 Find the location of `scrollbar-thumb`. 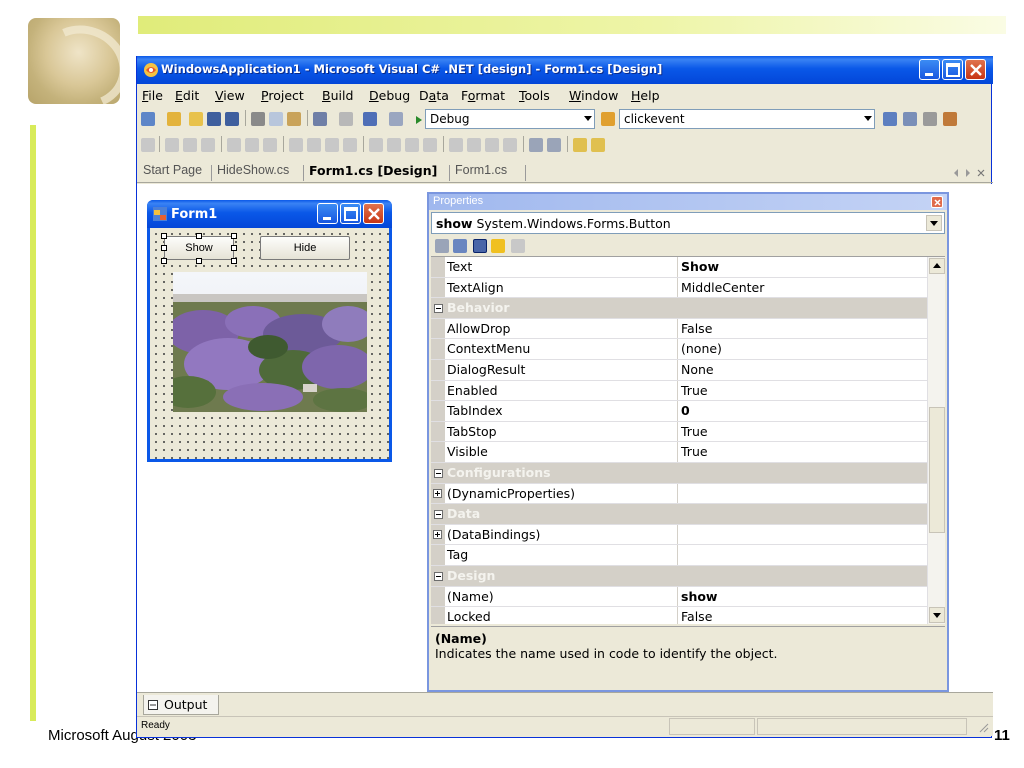

scrollbar-thumb is located at coordinates (937, 470).